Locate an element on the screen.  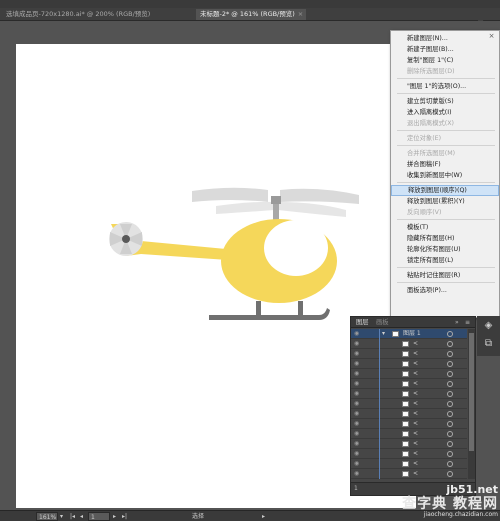
menu-item: 拼合图稿(F) is located at coordinates (445, 164).